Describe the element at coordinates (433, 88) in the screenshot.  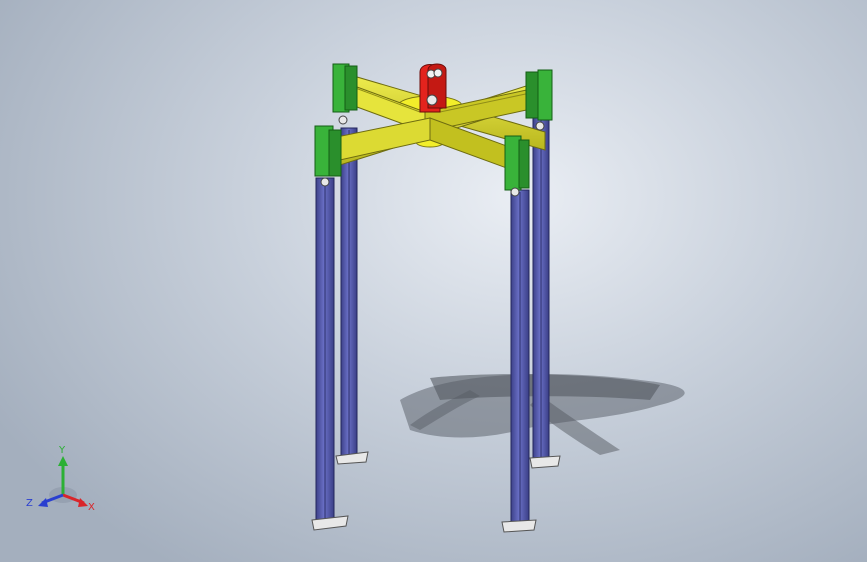
I see `lifting-lug` at that location.